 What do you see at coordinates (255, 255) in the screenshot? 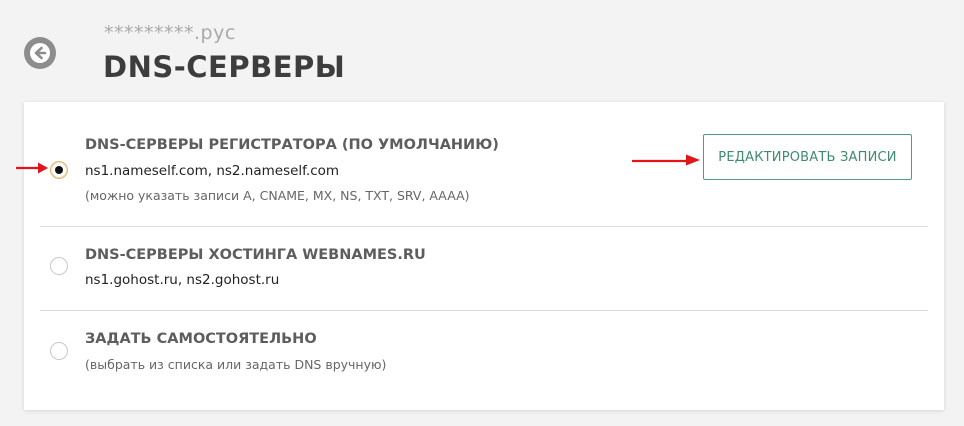
I see `option-title: DNS-СЕРВЕРЫ ХОСТИНГА WEBNAMES.RU` at bounding box center [255, 255].